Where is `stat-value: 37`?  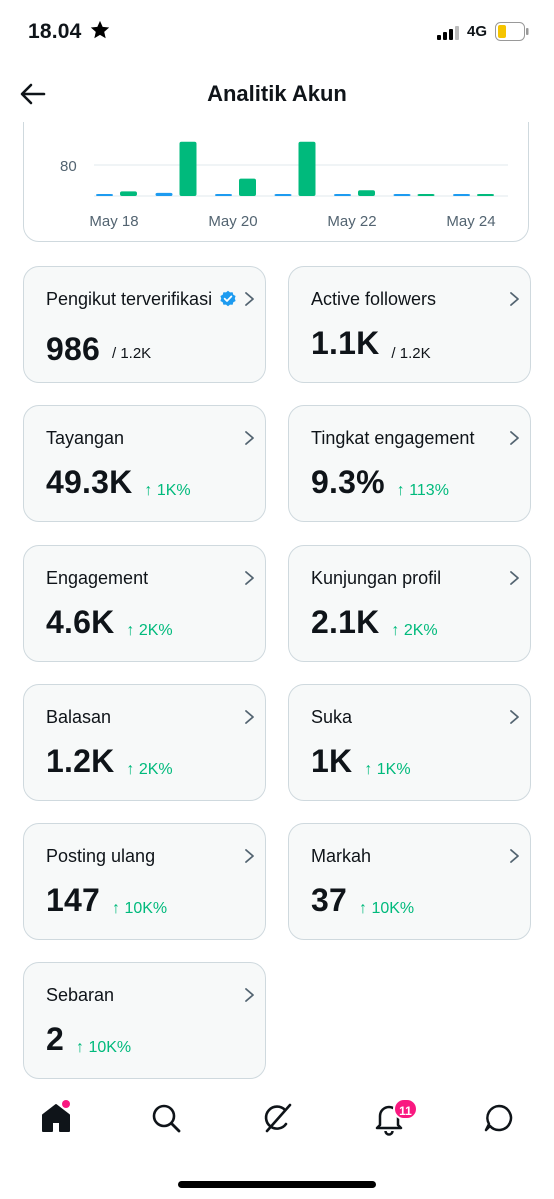
stat-value: 37 is located at coordinates (329, 900).